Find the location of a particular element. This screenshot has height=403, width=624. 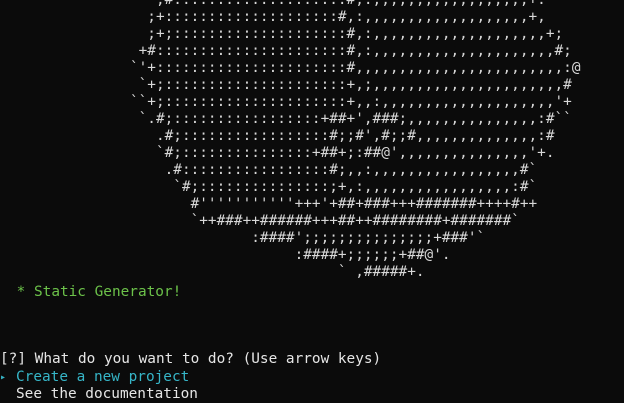

option-create-project: ▸ Create a new project is located at coordinates (99, 377).